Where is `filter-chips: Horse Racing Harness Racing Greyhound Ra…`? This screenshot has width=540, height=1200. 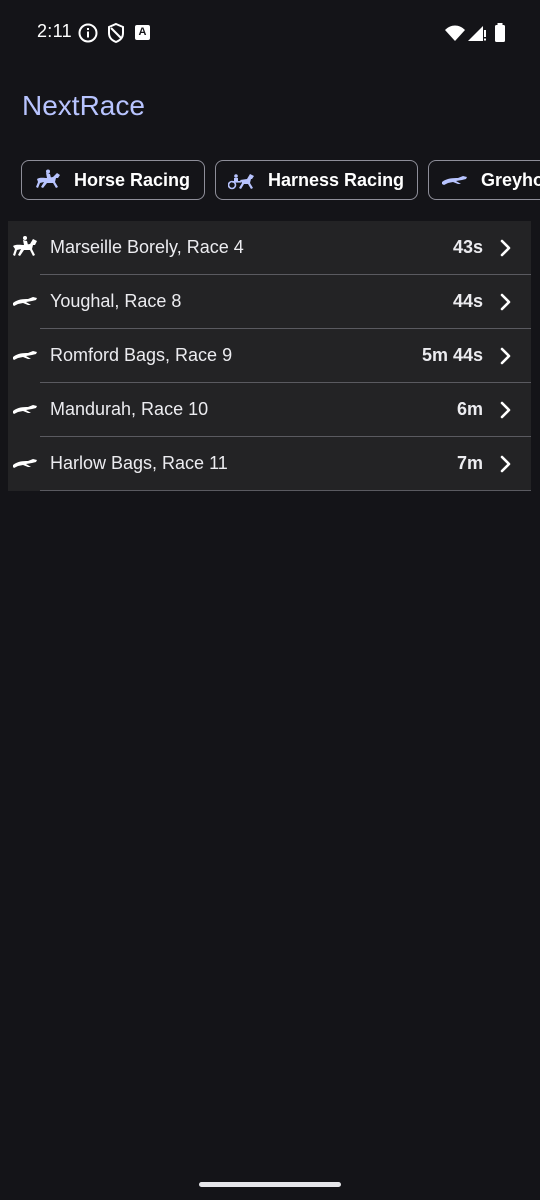 filter-chips: Horse Racing Harness Racing Greyhound Ra… is located at coordinates (280, 181).